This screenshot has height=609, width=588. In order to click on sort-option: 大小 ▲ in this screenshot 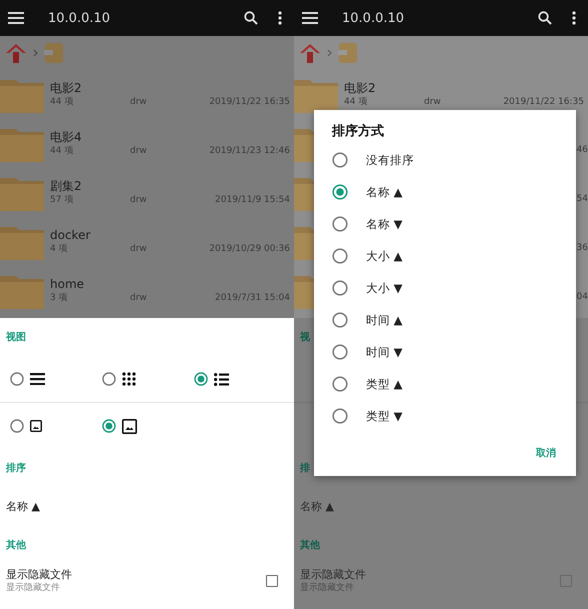, I will do `click(445, 256)`.